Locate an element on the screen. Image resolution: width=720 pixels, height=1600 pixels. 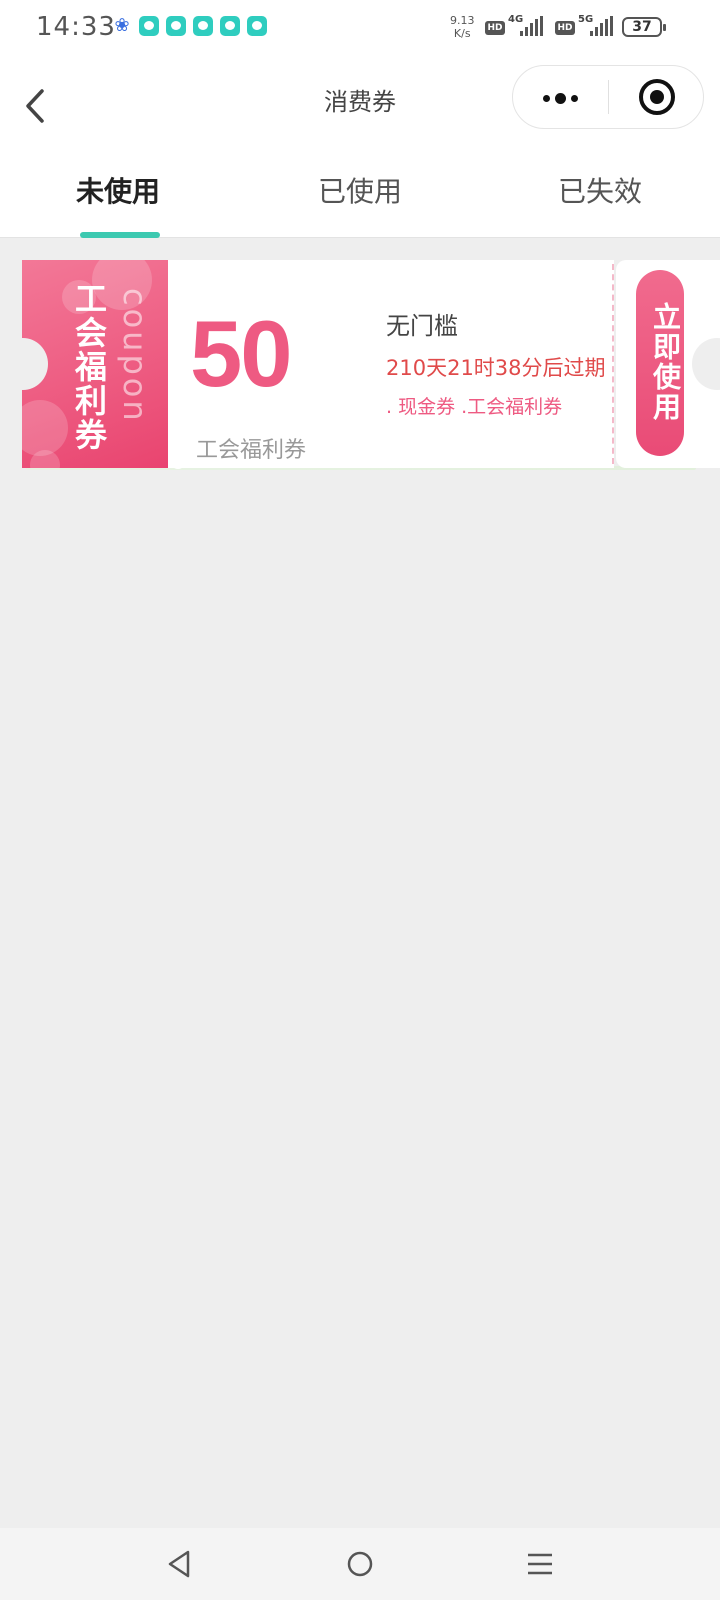
battery-icon: 37 is located at coordinates (644, 27).